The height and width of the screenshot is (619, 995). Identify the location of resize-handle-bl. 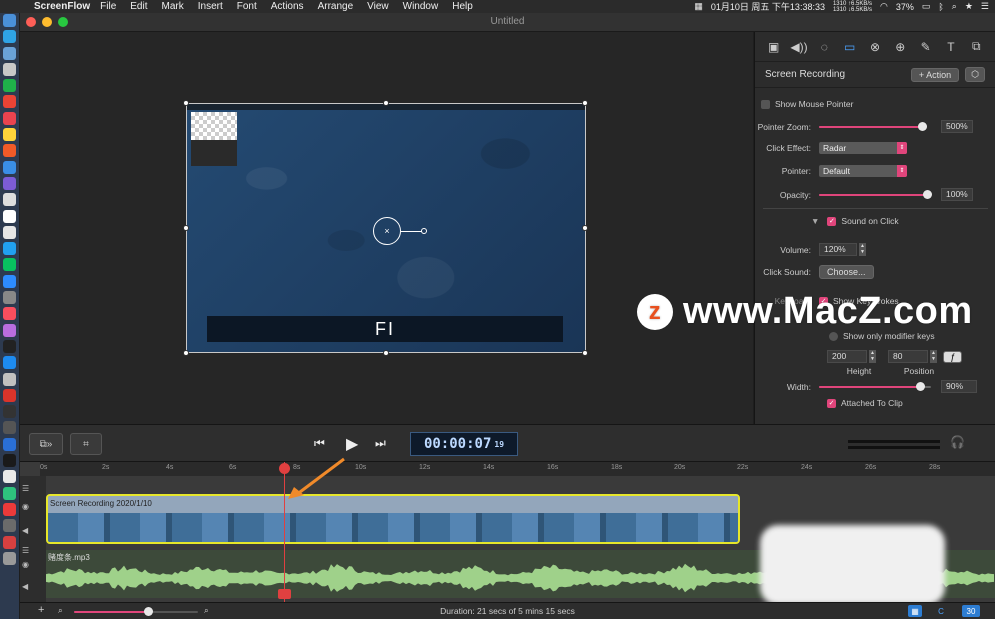
(186, 353).